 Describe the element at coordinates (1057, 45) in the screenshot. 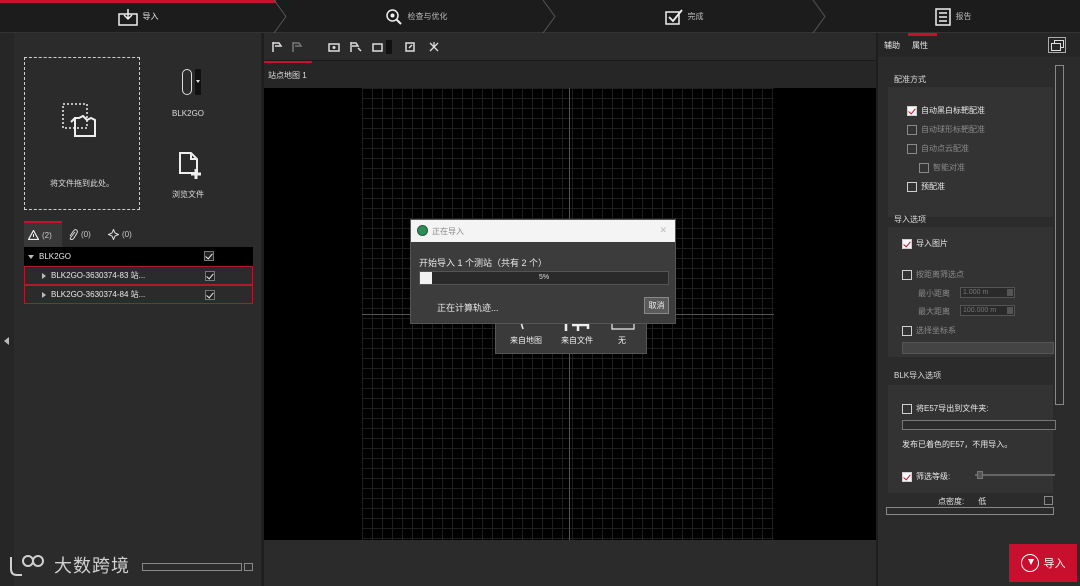

I see `restore-window-icon` at that location.